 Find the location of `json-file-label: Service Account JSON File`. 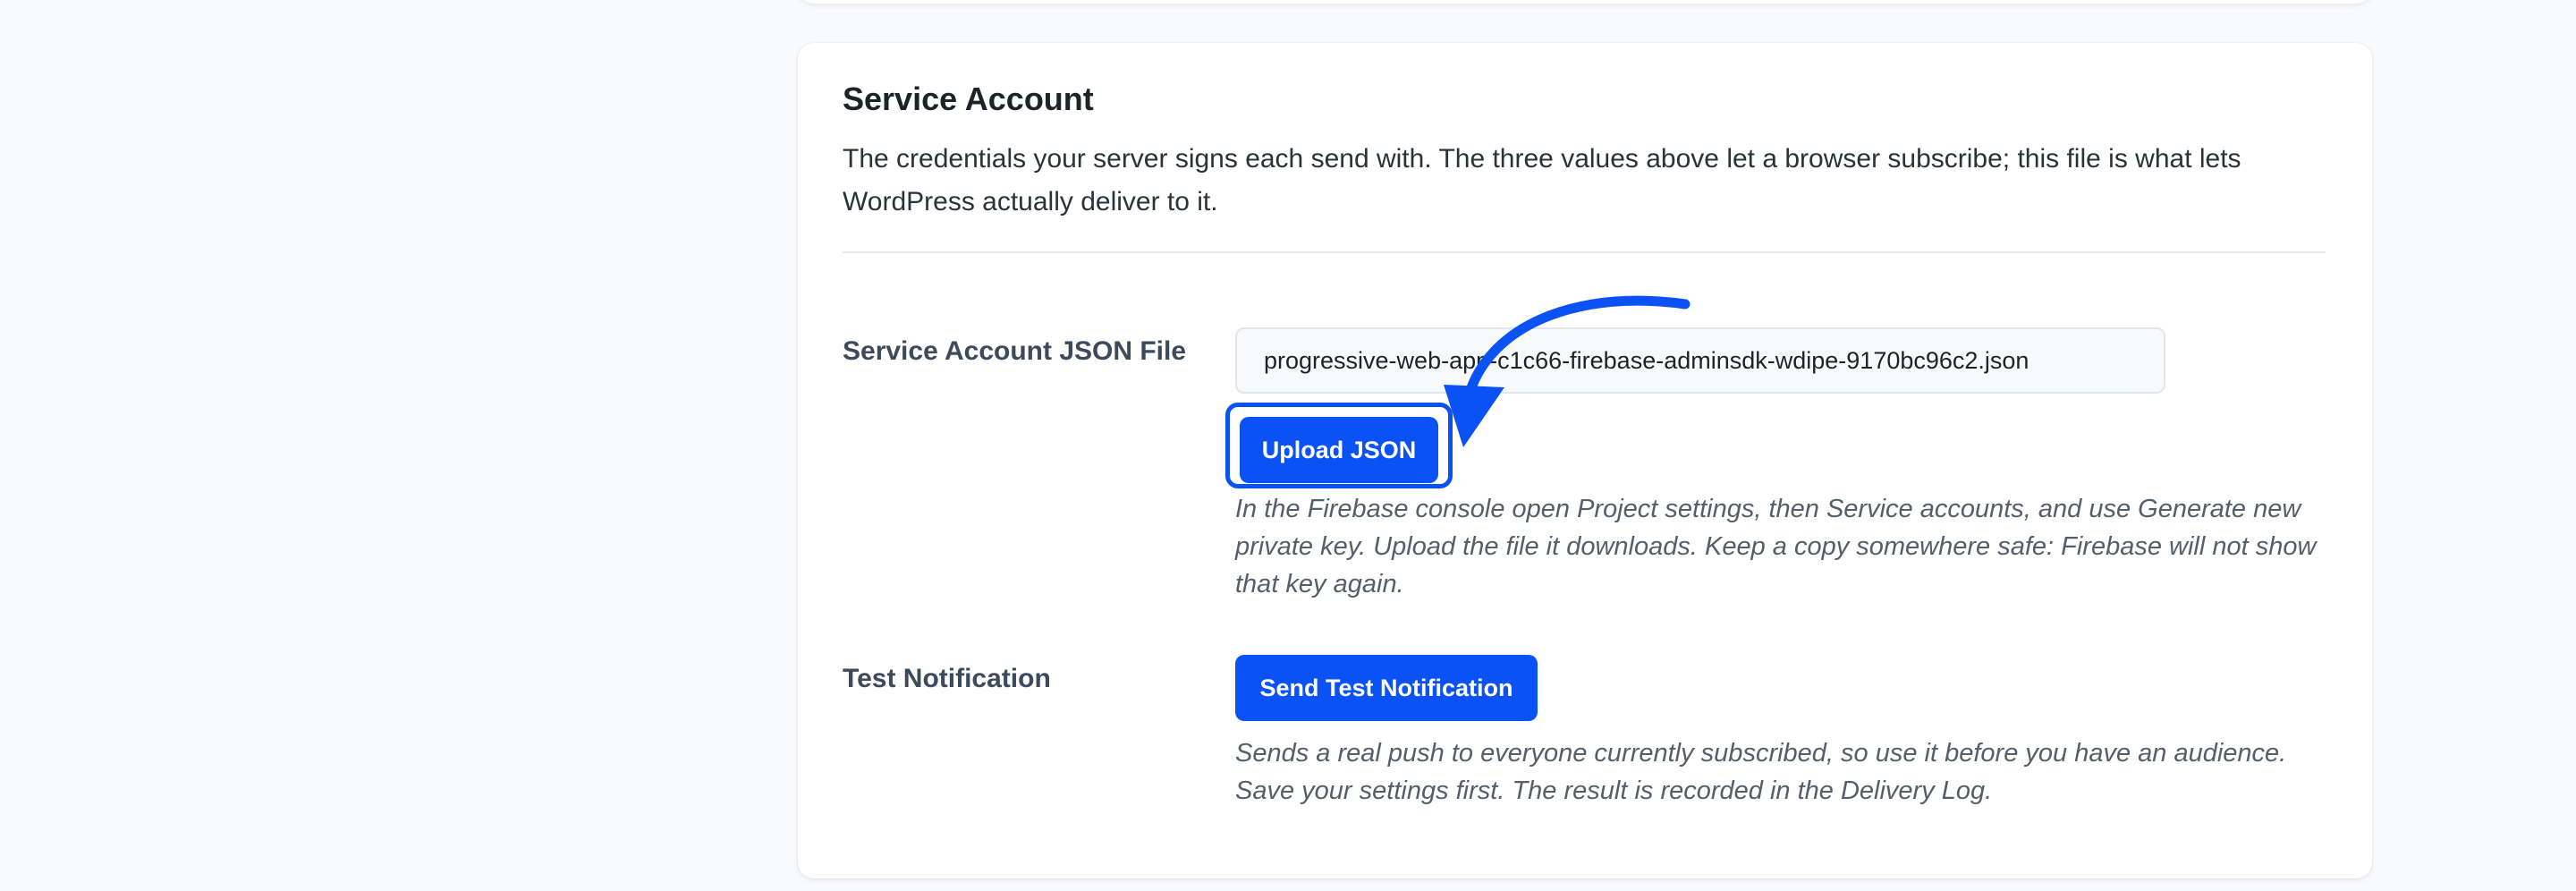

json-file-label: Service Account JSON File is located at coordinates (1015, 351).